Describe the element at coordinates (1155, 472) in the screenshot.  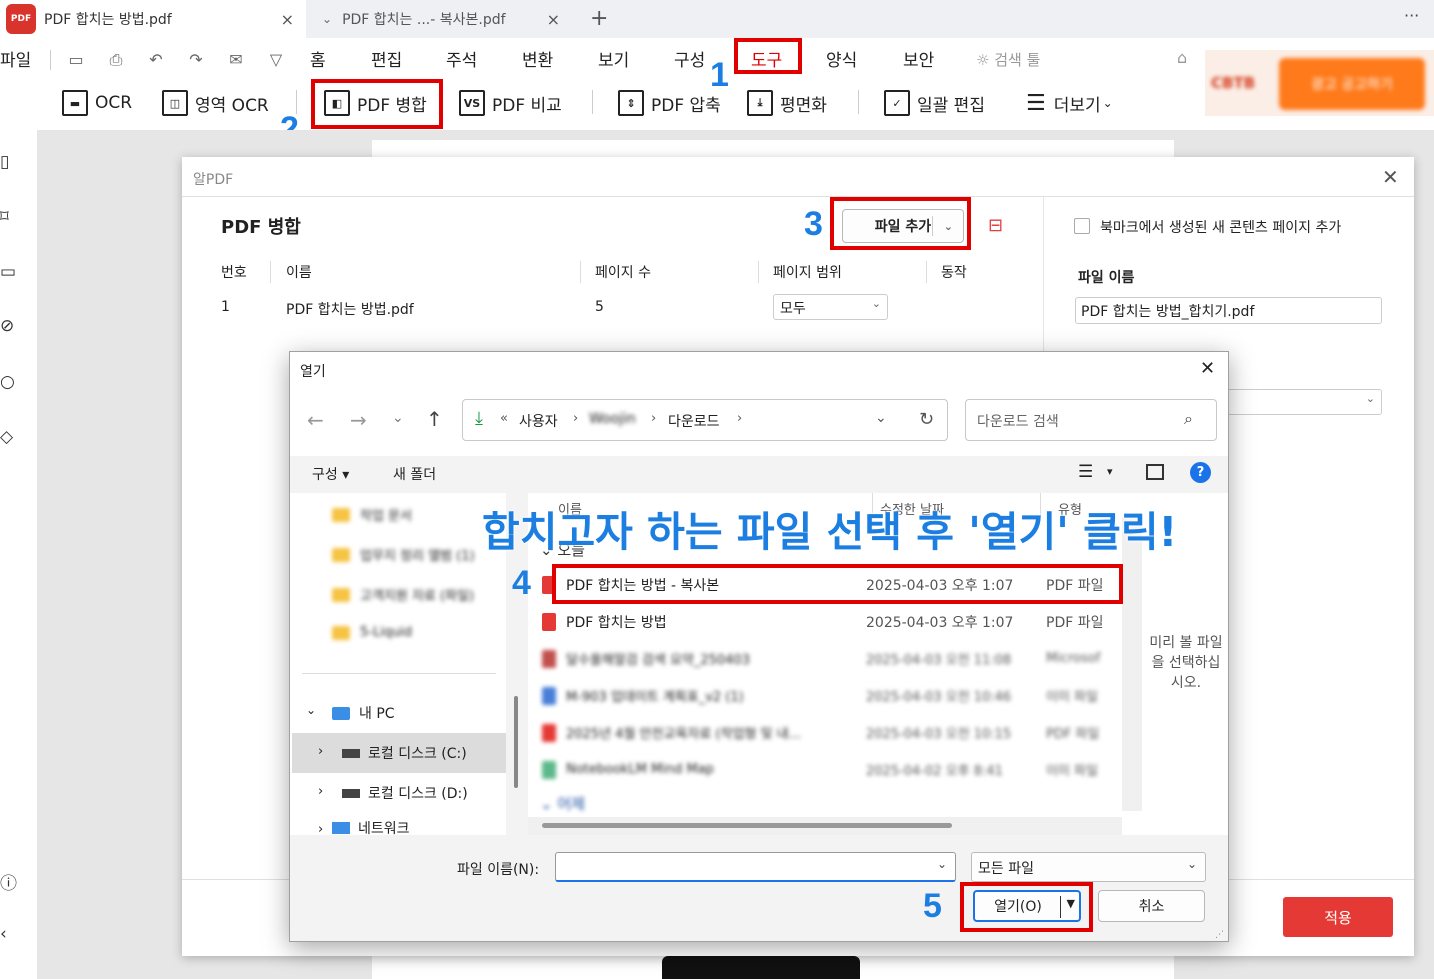
I see `preview-pane-icon` at that location.